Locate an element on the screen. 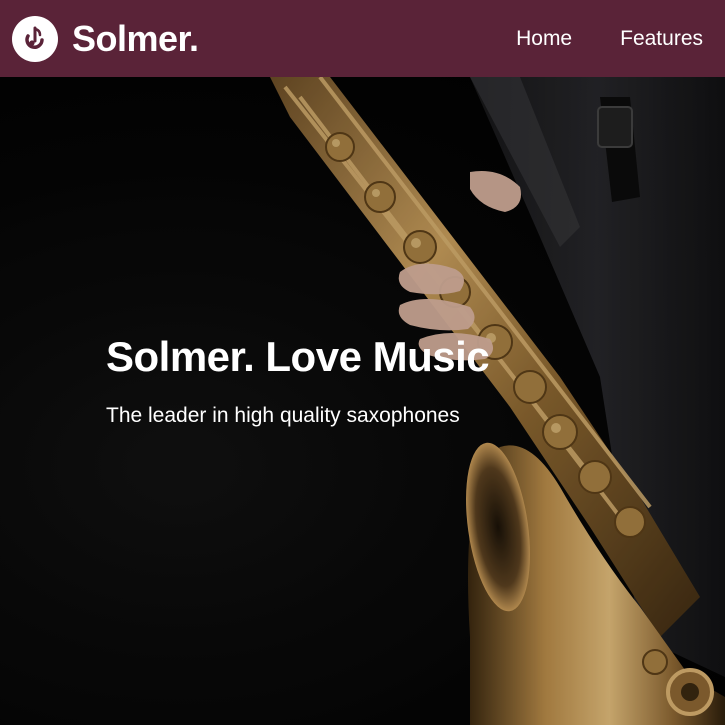 This screenshot has height=725, width=725. navbar: Solmer. Home Features is located at coordinates (362, 38).